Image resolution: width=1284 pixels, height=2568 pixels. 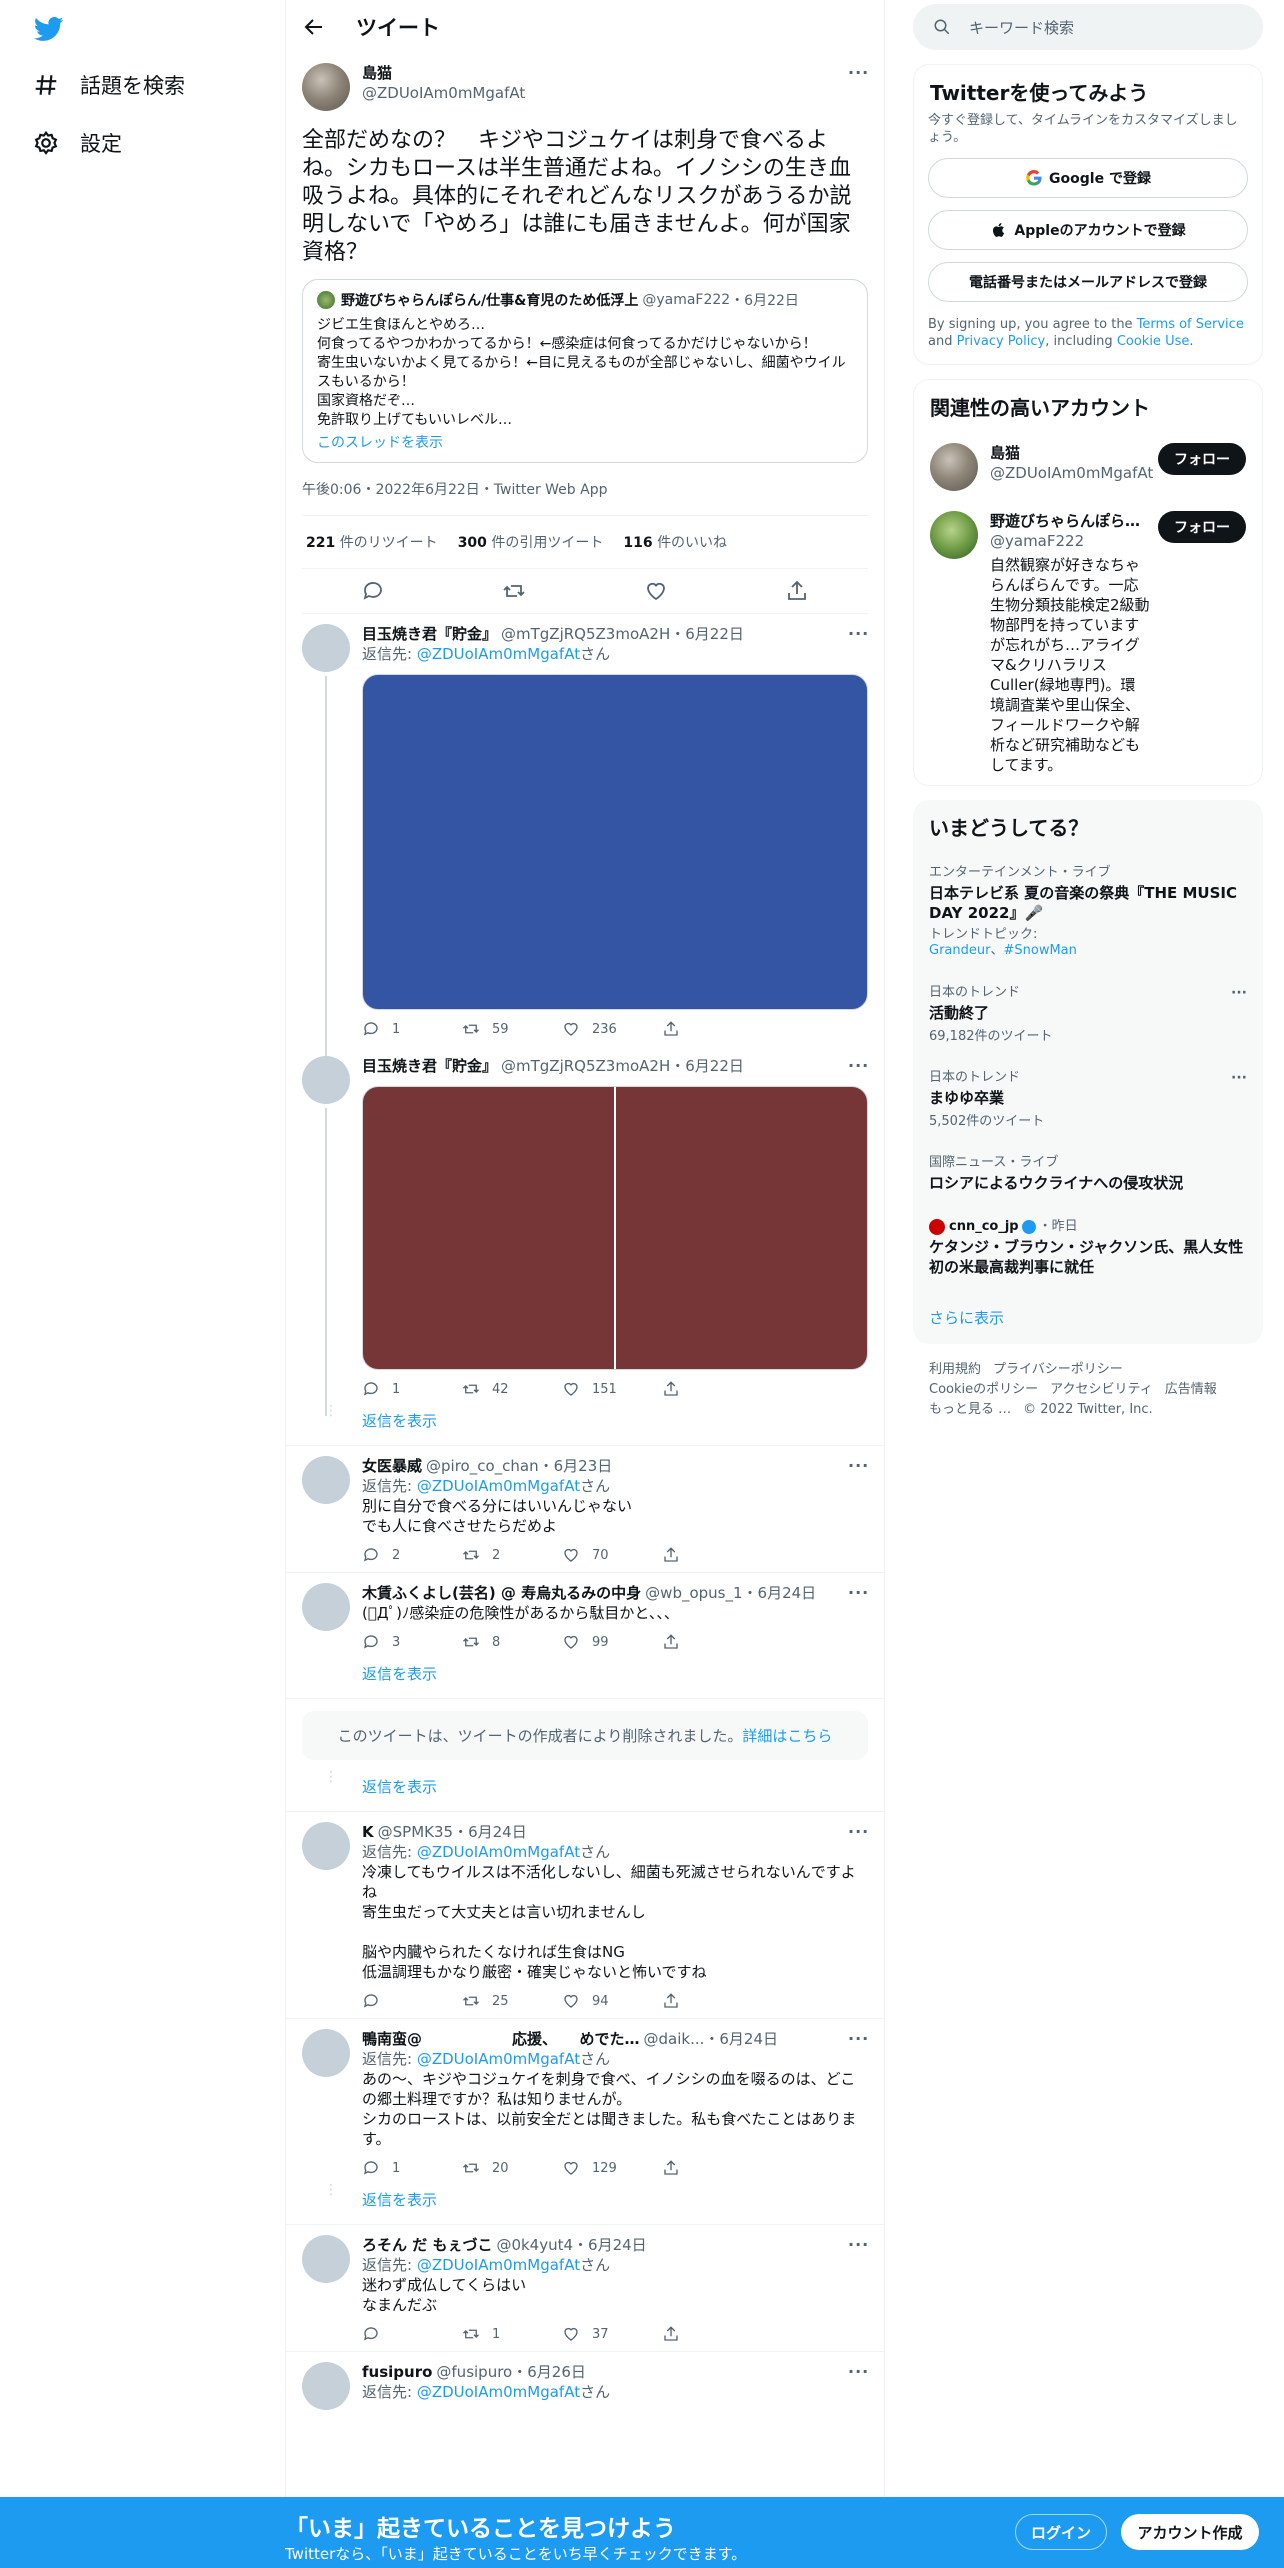 What do you see at coordinates (612, 1389) in the screenshot?
I see `like-button: 151` at bounding box center [612, 1389].